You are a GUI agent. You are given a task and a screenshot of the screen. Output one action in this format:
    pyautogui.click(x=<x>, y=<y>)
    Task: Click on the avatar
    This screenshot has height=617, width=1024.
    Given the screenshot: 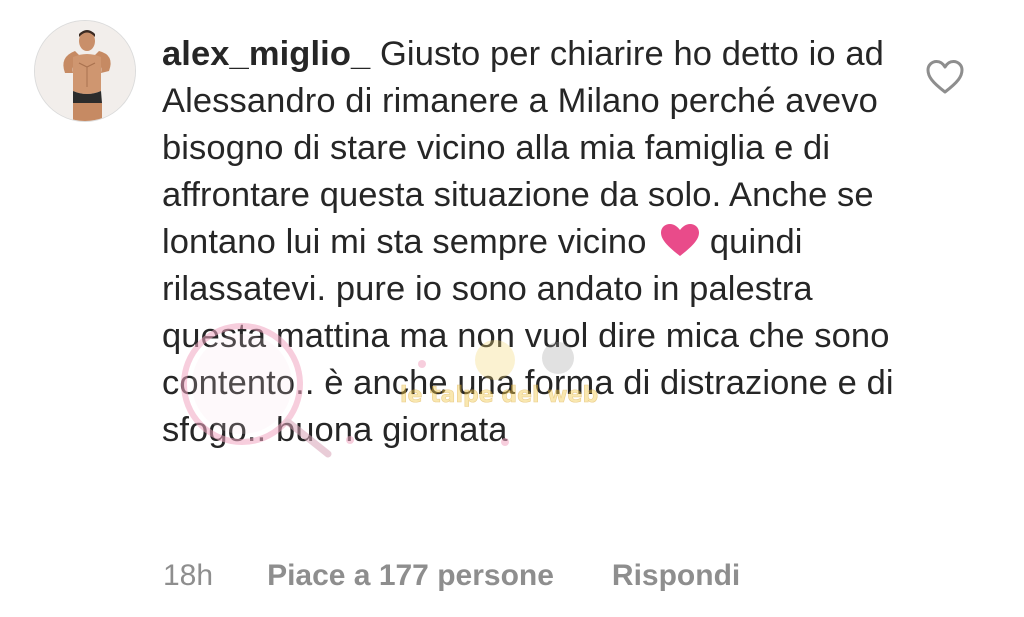 What is the action you would take?
    pyautogui.click(x=85, y=71)
    